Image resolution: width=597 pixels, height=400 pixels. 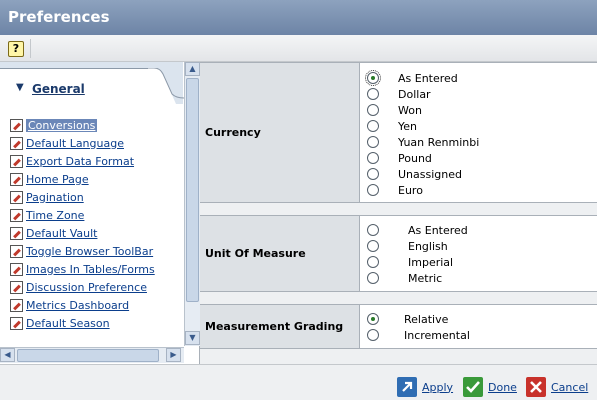 I want to click on sidebar-item: Images In Tables/Forms, so click(x=96, y=269).